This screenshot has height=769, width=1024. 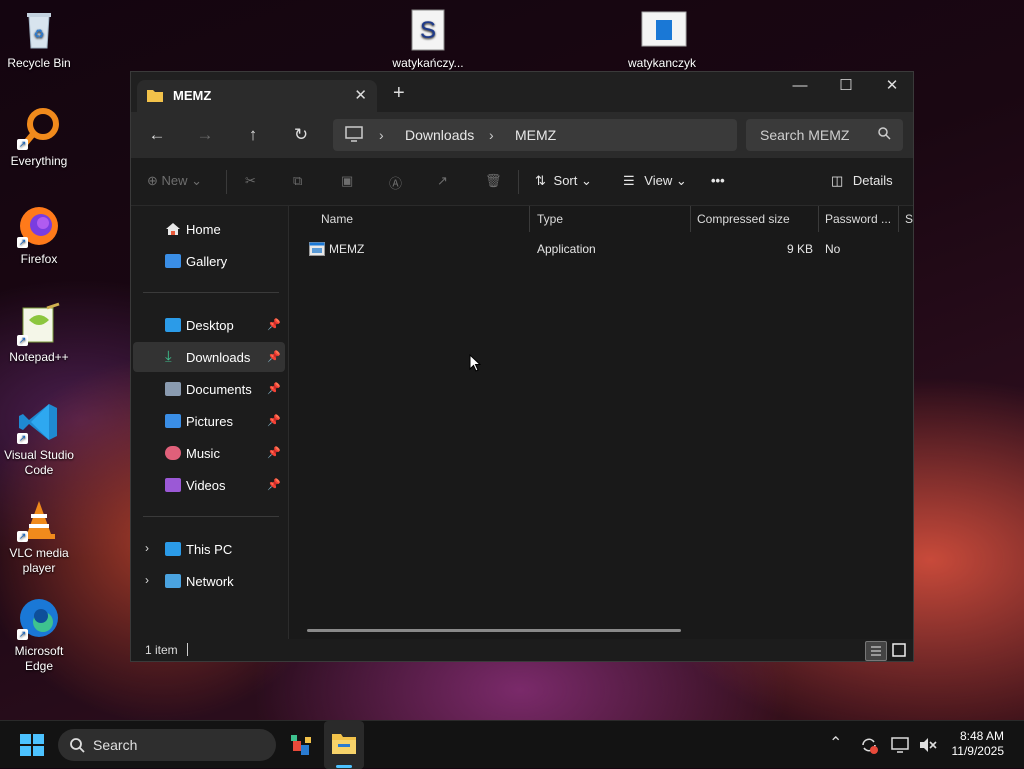 I want to click on sort-button: ⇅ Sort ⌄, so click(x=563, y=181).